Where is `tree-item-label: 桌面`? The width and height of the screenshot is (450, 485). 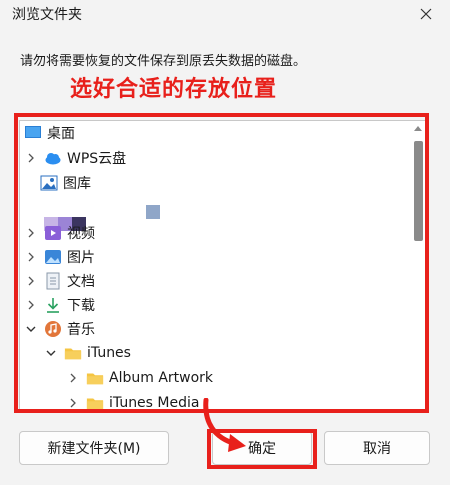
tree-item-label: 桌面 is located at coordinates (61, 134).